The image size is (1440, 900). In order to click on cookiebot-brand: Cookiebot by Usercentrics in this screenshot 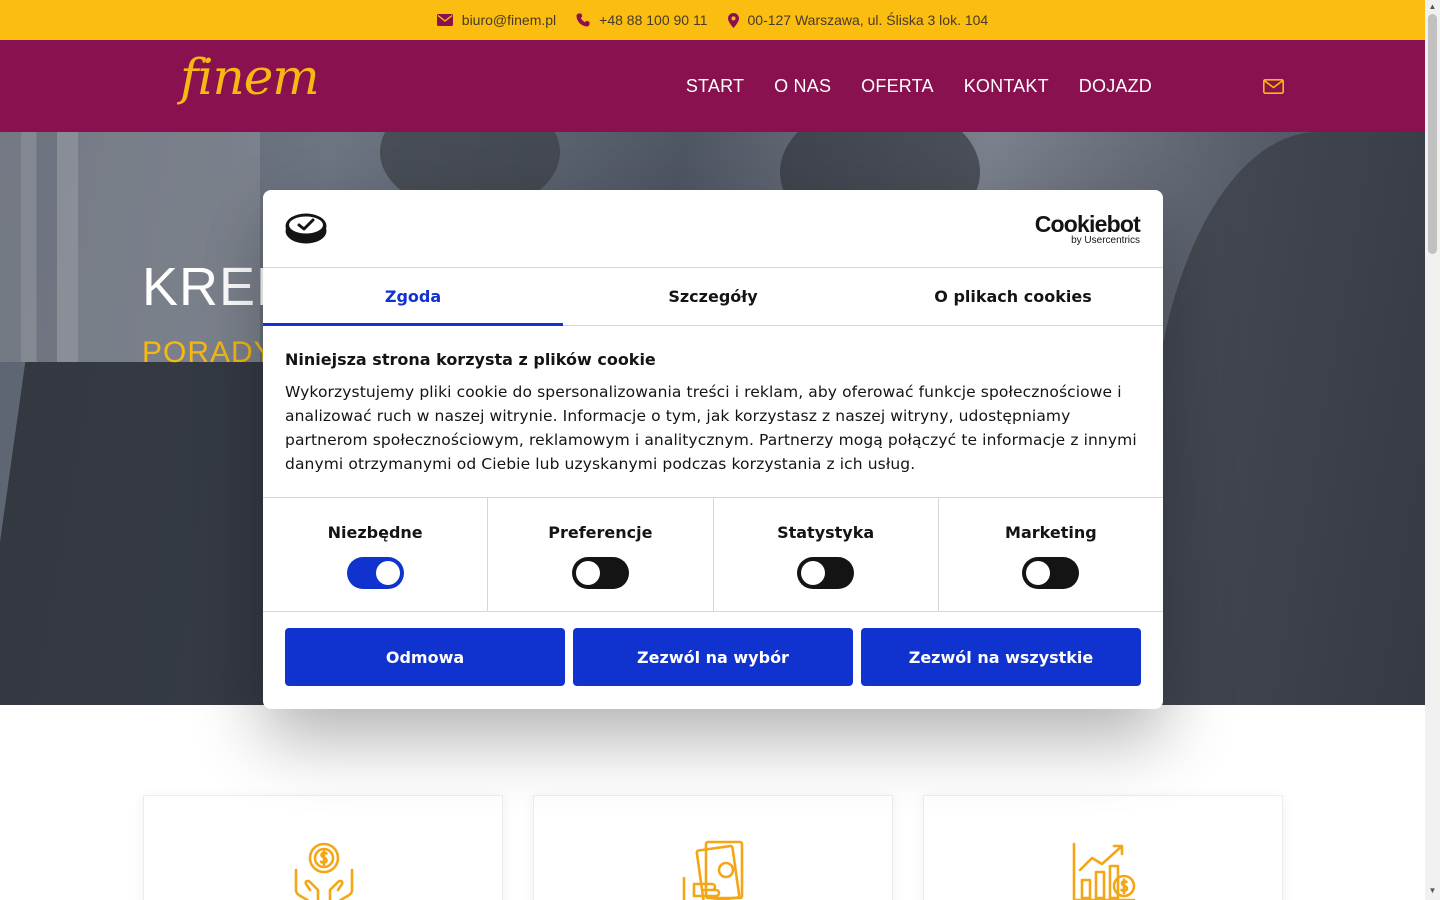, I will do `click(1087, 228)`.